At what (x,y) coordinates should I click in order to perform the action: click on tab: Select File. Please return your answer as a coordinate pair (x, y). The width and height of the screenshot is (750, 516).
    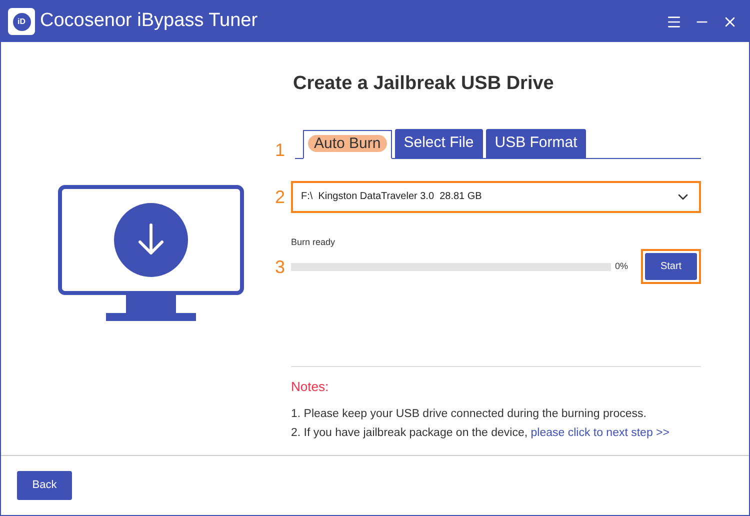
    Looking at the image, I should click on (438, 143).